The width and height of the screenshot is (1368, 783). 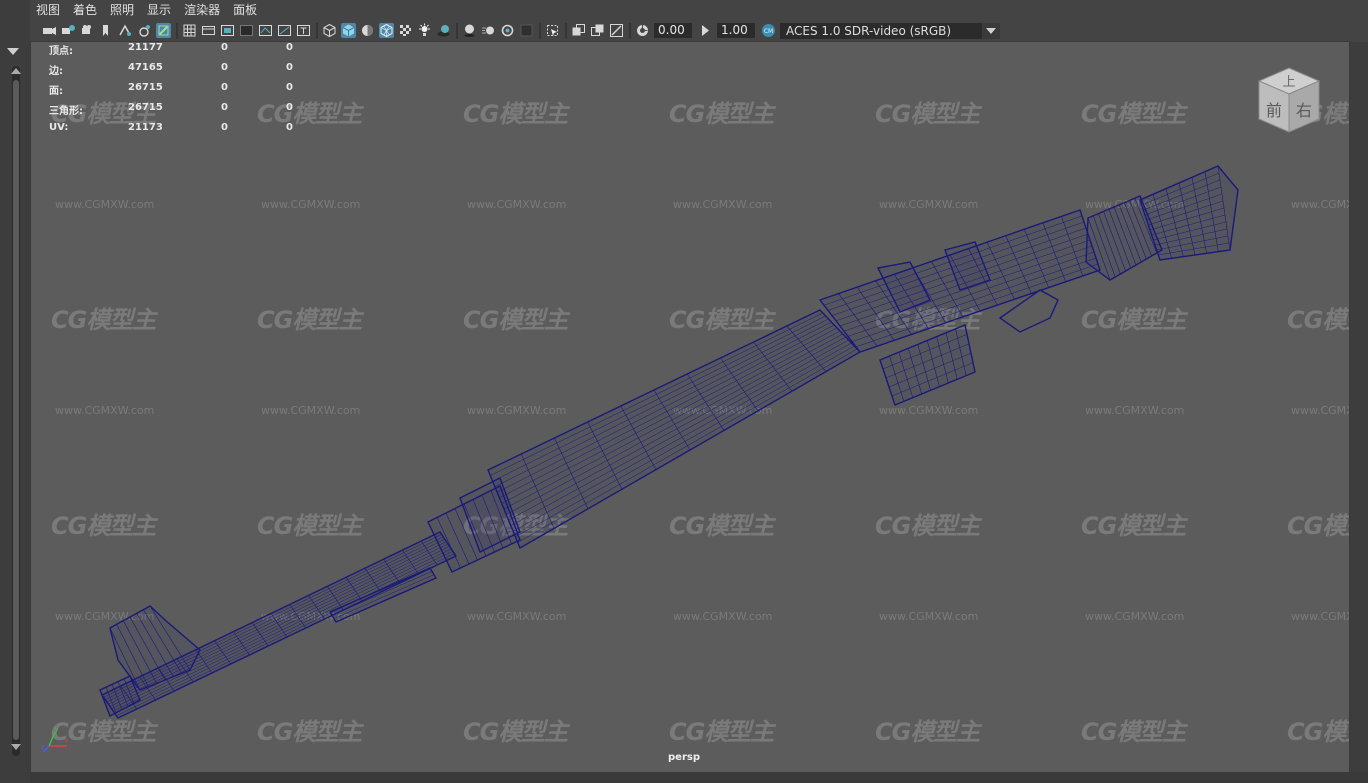 I want to click on smooth-shade-icon, so click(x=348, y=30).